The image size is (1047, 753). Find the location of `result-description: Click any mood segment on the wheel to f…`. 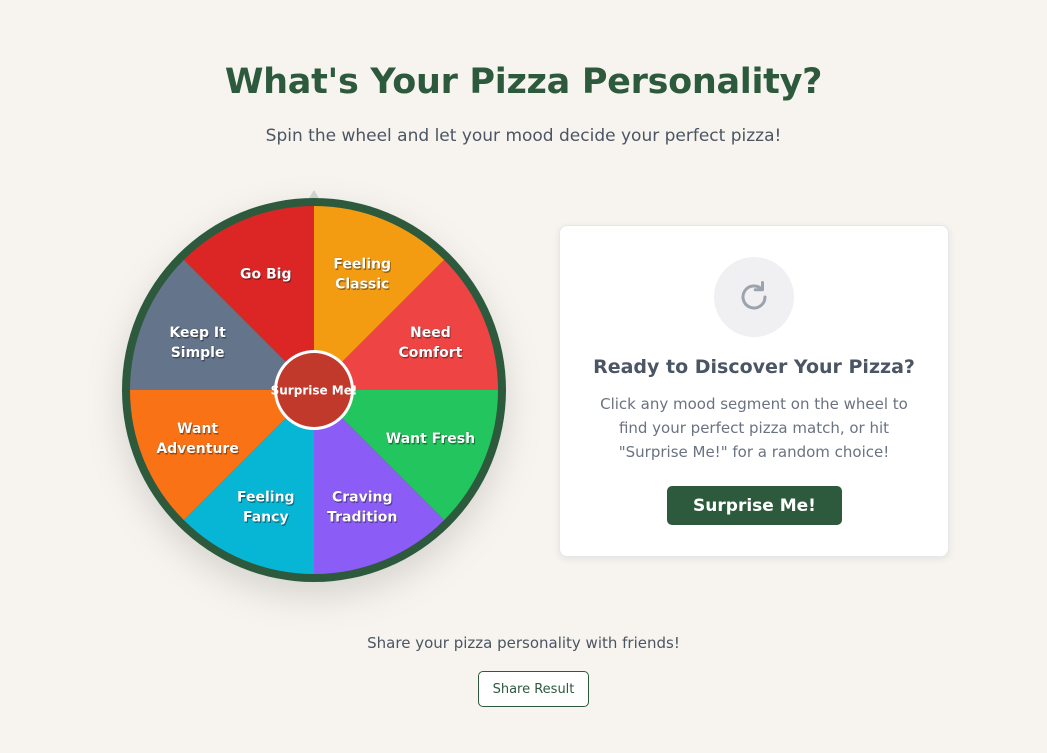

result-description: Click any mood segment on the wheel to f… is located at coordinates (754, 428).